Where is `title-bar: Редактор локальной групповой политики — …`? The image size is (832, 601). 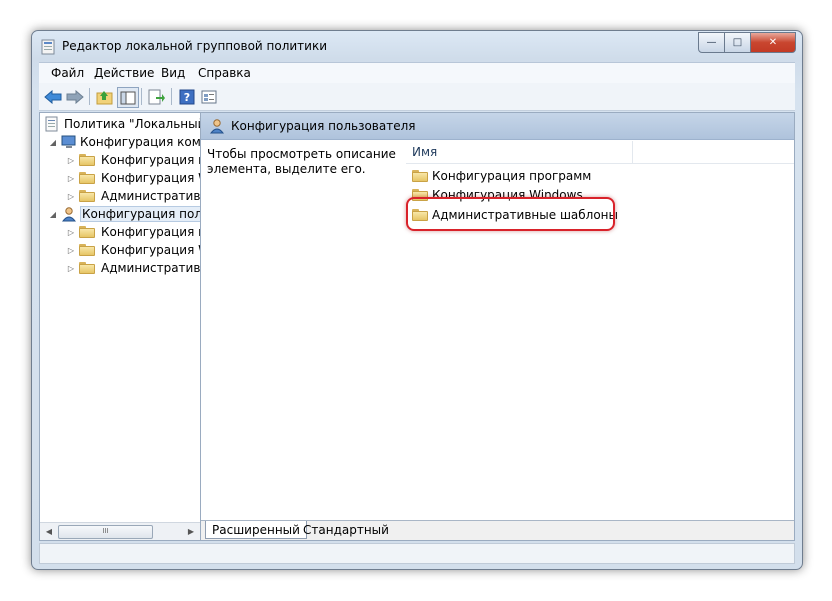 title-bar: Редактор локальной групповой политики — … is located at coordinates (417, 46).